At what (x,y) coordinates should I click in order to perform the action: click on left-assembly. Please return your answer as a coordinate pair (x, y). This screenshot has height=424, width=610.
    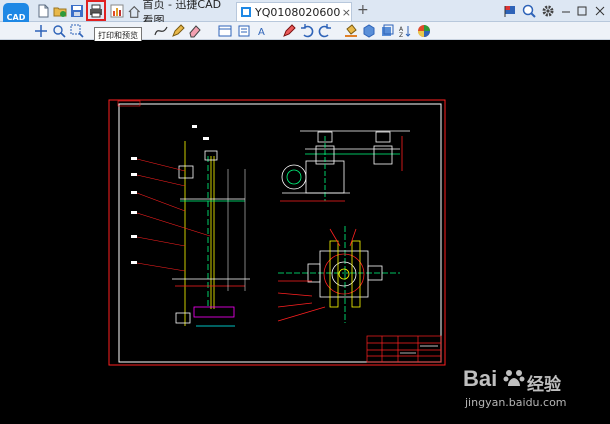
    Looking at the image, I should click on (211, 234).